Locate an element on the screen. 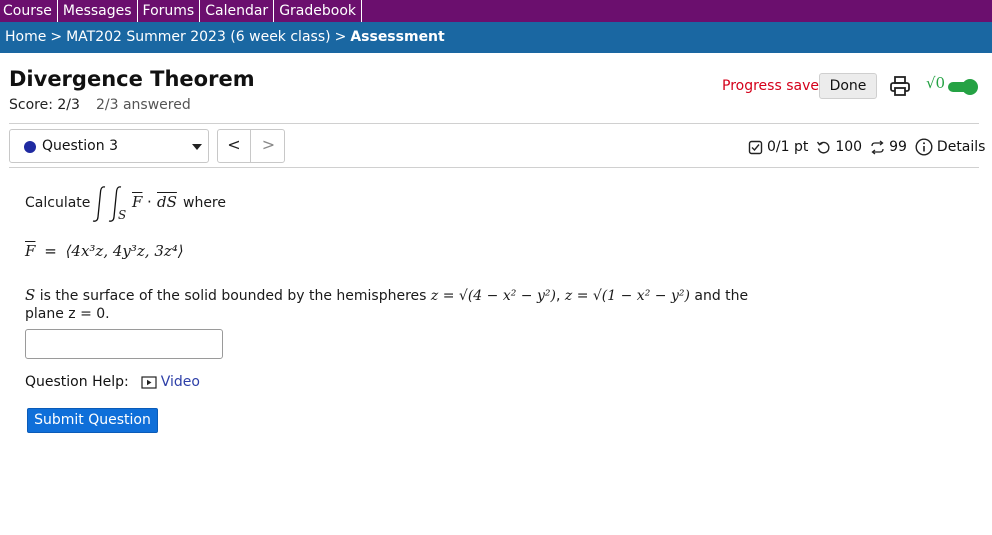 The width and height of the screenshot is (992, 535). calc-suffix: where is located at coordinates (204, 203).